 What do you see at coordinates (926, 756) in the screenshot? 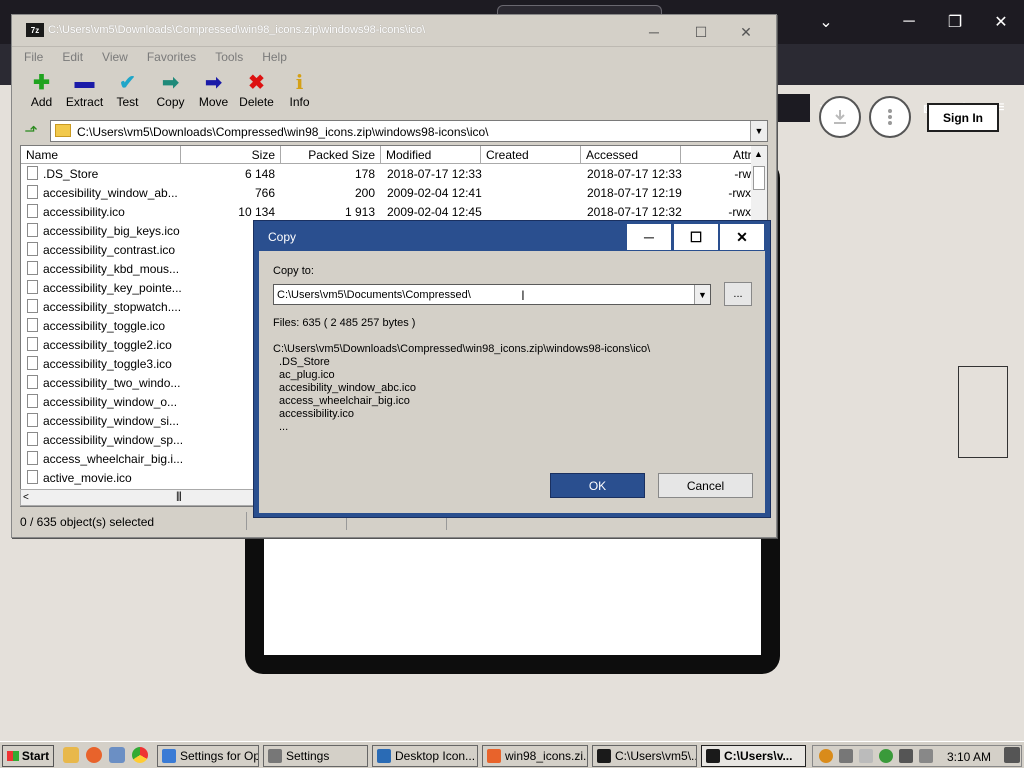
I see `volume-muted-icon` at bounding box center [926, 756].